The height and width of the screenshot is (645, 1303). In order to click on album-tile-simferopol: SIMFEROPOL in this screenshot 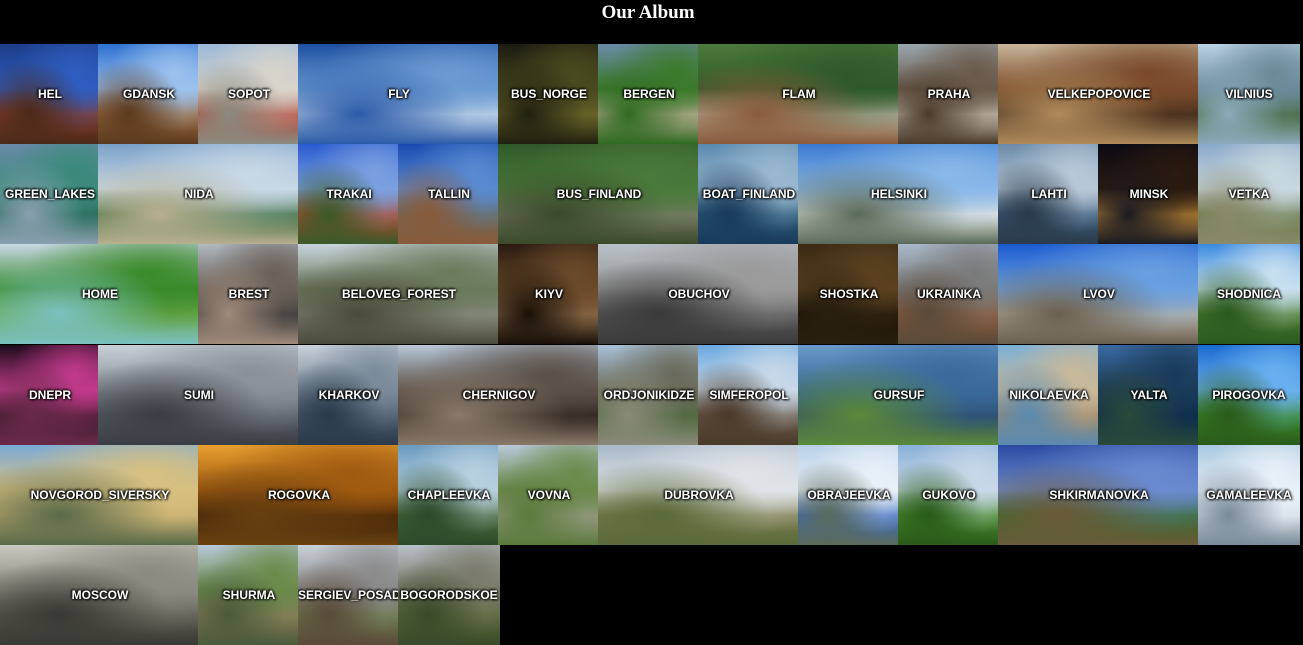, I will do `click(749, 395)`.